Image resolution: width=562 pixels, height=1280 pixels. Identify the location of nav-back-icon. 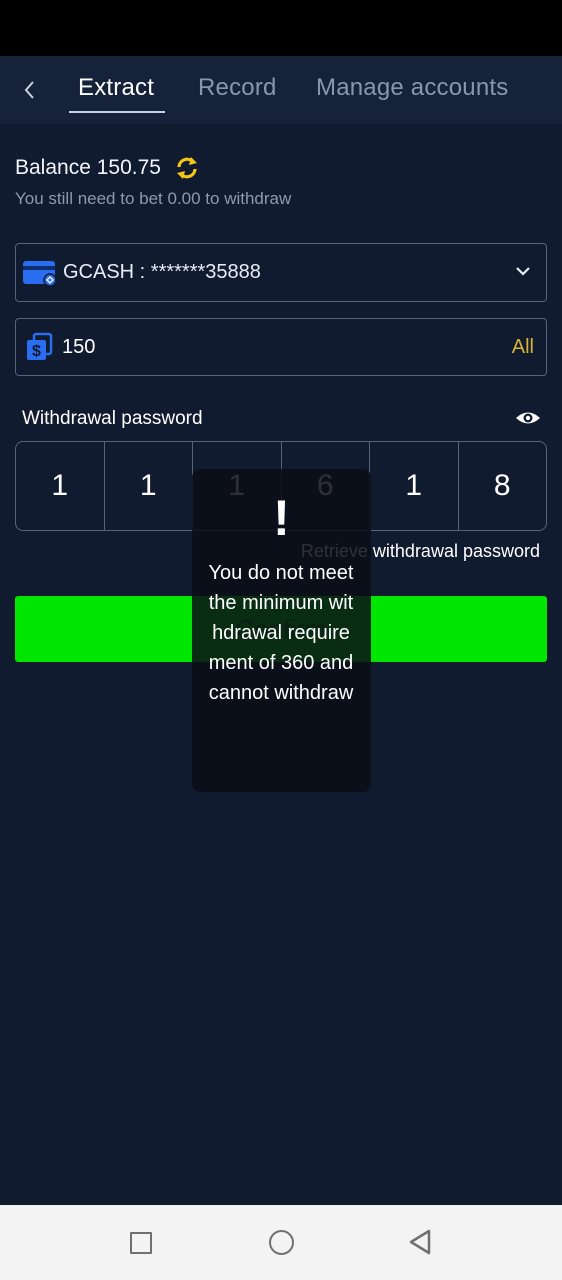
(420, 1242).